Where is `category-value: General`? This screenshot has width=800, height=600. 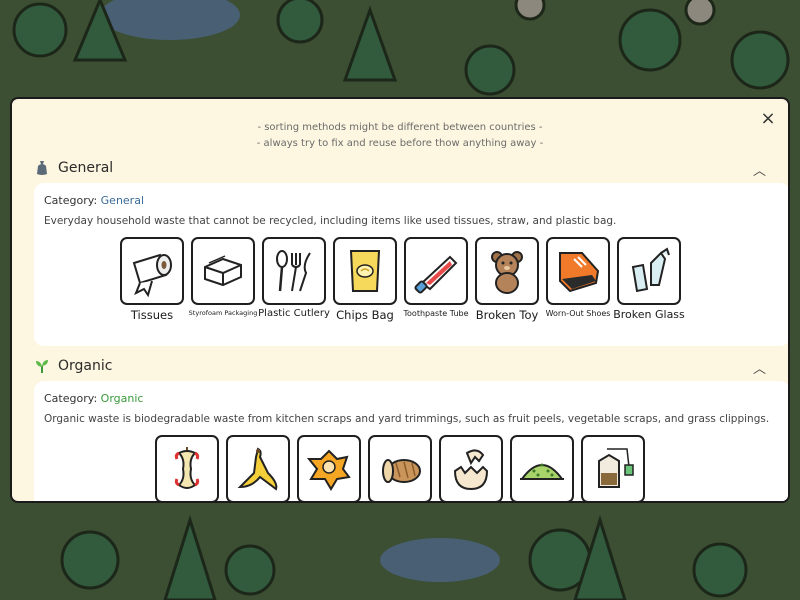 category-value: General is located at coordinates (122, 200).